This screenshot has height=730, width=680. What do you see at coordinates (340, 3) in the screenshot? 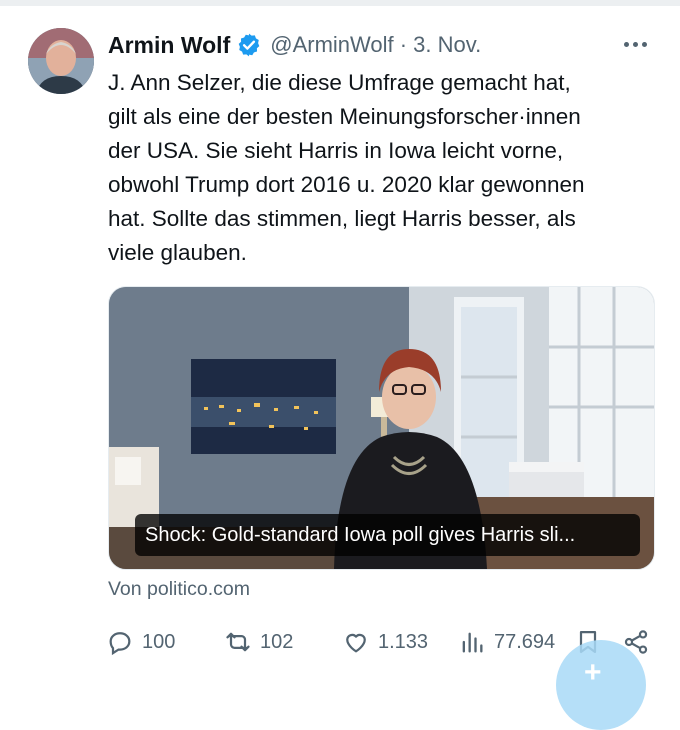
I see `top-divider` at bounding box center [340, 3].